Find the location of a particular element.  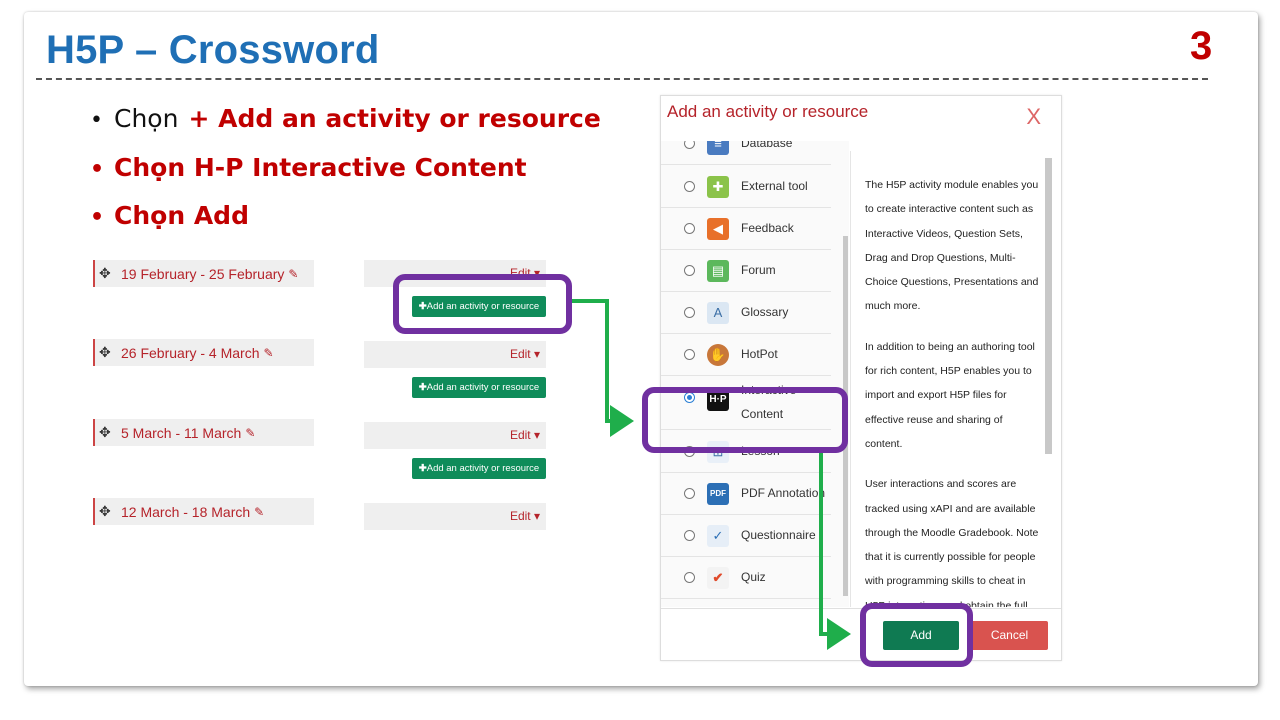

bullet-text: Chọn is located at coordinates (146, 118).